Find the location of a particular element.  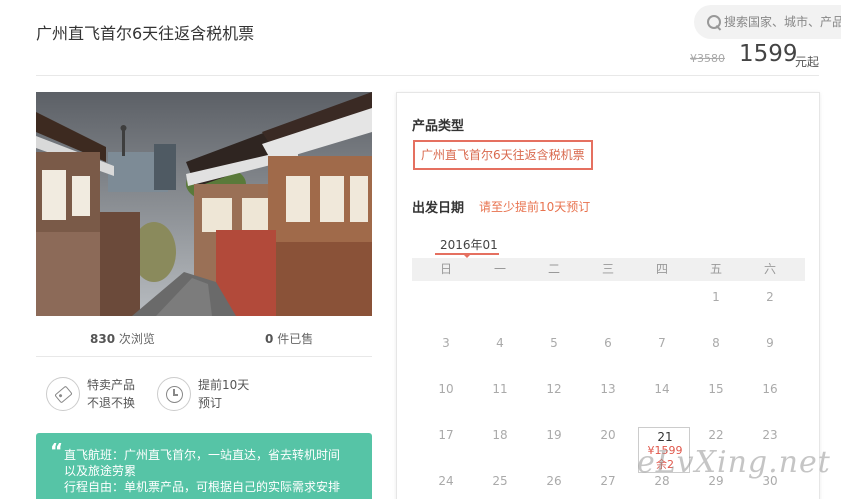

feature-text: 特卖产品 不退不换 is located at coordinates (111, 394).